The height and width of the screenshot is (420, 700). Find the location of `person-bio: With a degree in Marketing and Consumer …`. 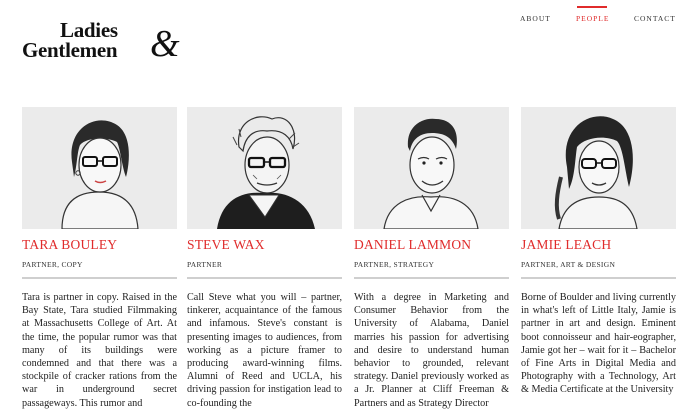

person-bio: With a degree in Marketing and Consumer … is located at coordinates (431, 350).